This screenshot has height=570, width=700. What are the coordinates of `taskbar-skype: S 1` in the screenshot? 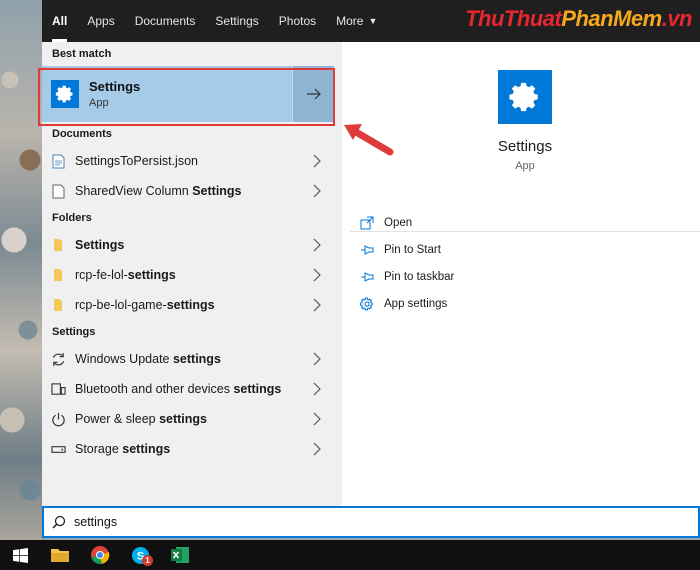 It's located at (140, 555).